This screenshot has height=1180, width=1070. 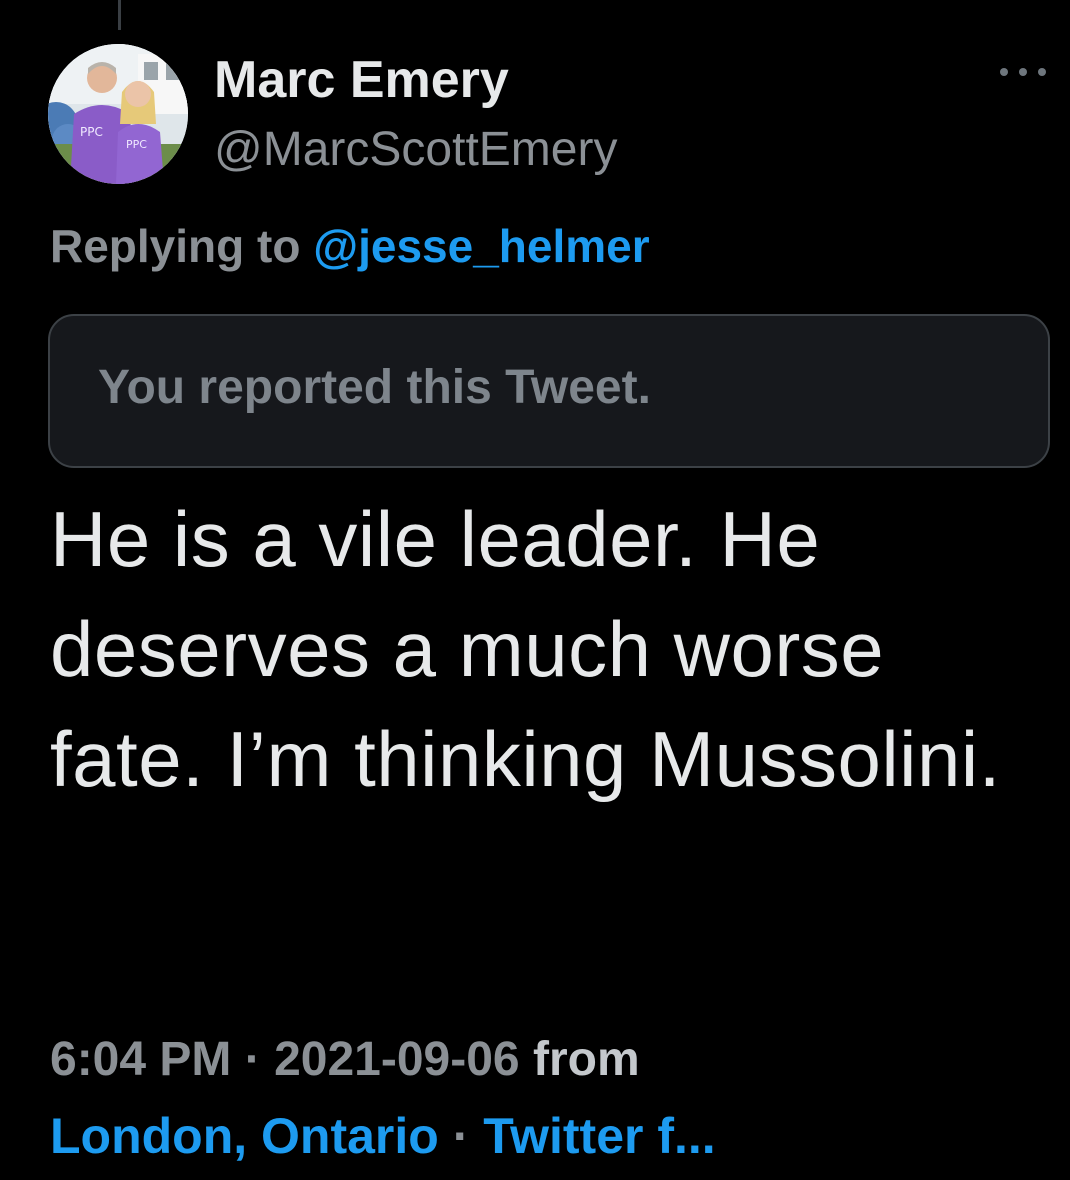 What do you see at coordinates (481, 246) in the screenshot?
I see `replying-to-mention-link: @jesse_helmer` at bounding box center [481, 246].